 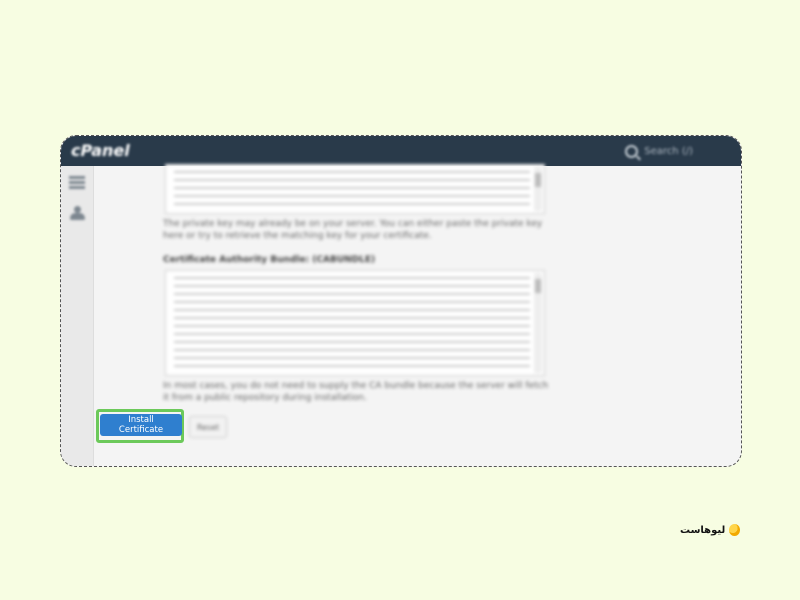 I want to click on install-certificate-button: Install Certificate, so click(x=141, y=425).